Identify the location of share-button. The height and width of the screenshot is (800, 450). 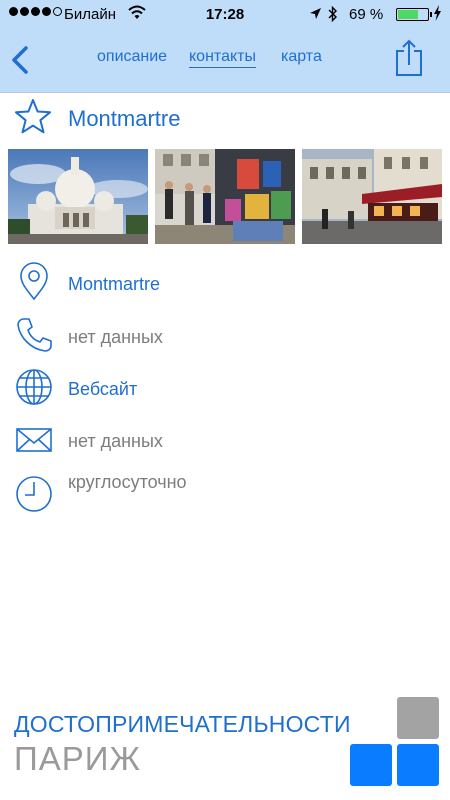
(409, 59).